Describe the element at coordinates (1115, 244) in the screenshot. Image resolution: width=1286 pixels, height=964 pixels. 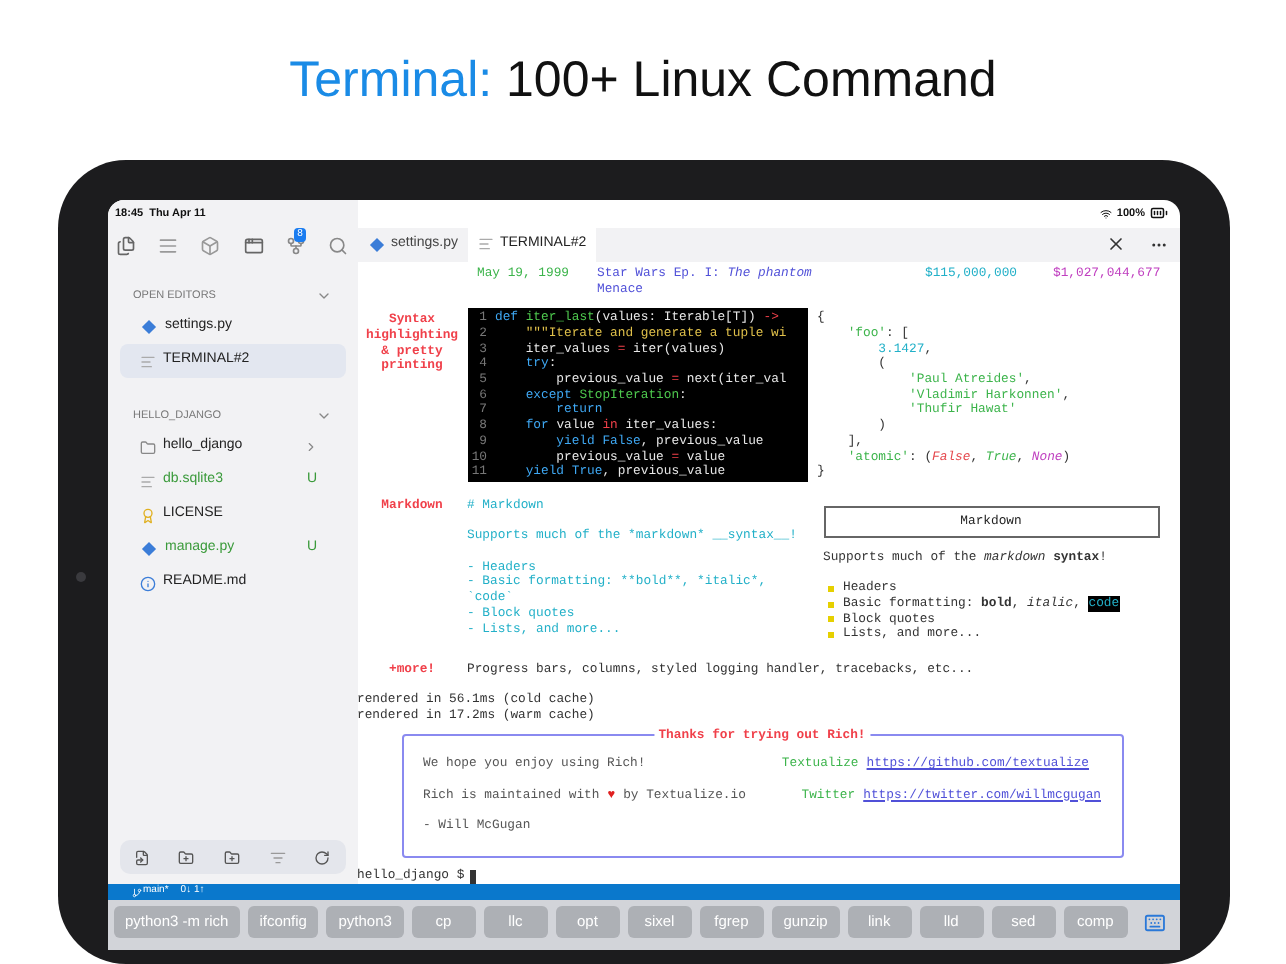
I see `close-icon` at that location.